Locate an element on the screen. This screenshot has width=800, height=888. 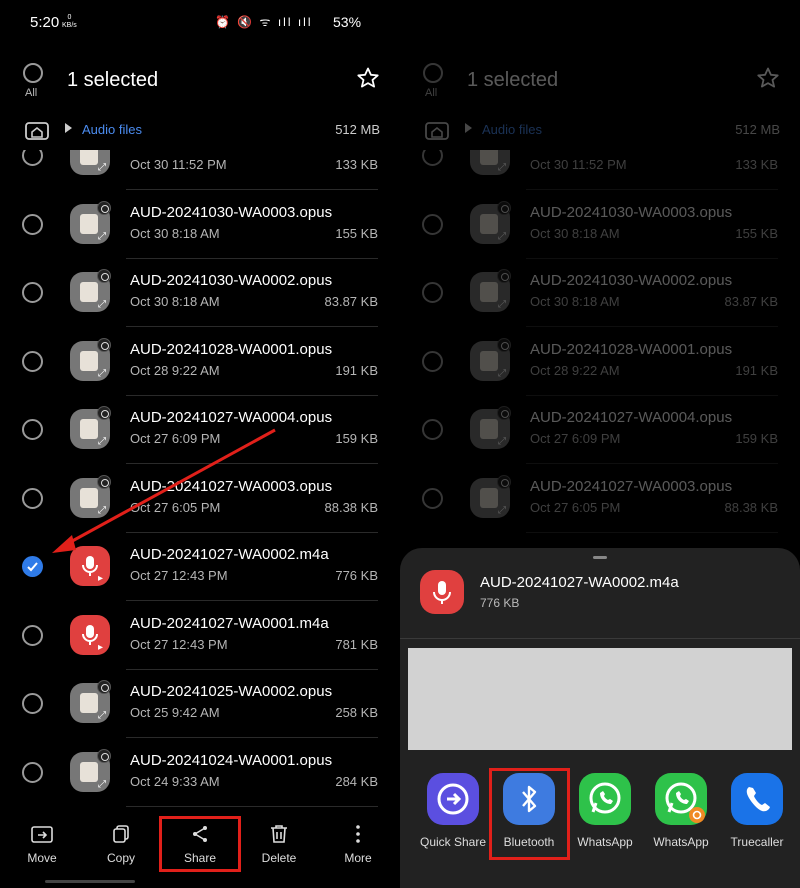
file-size: 776 KB is located at coordinates (356, 575).